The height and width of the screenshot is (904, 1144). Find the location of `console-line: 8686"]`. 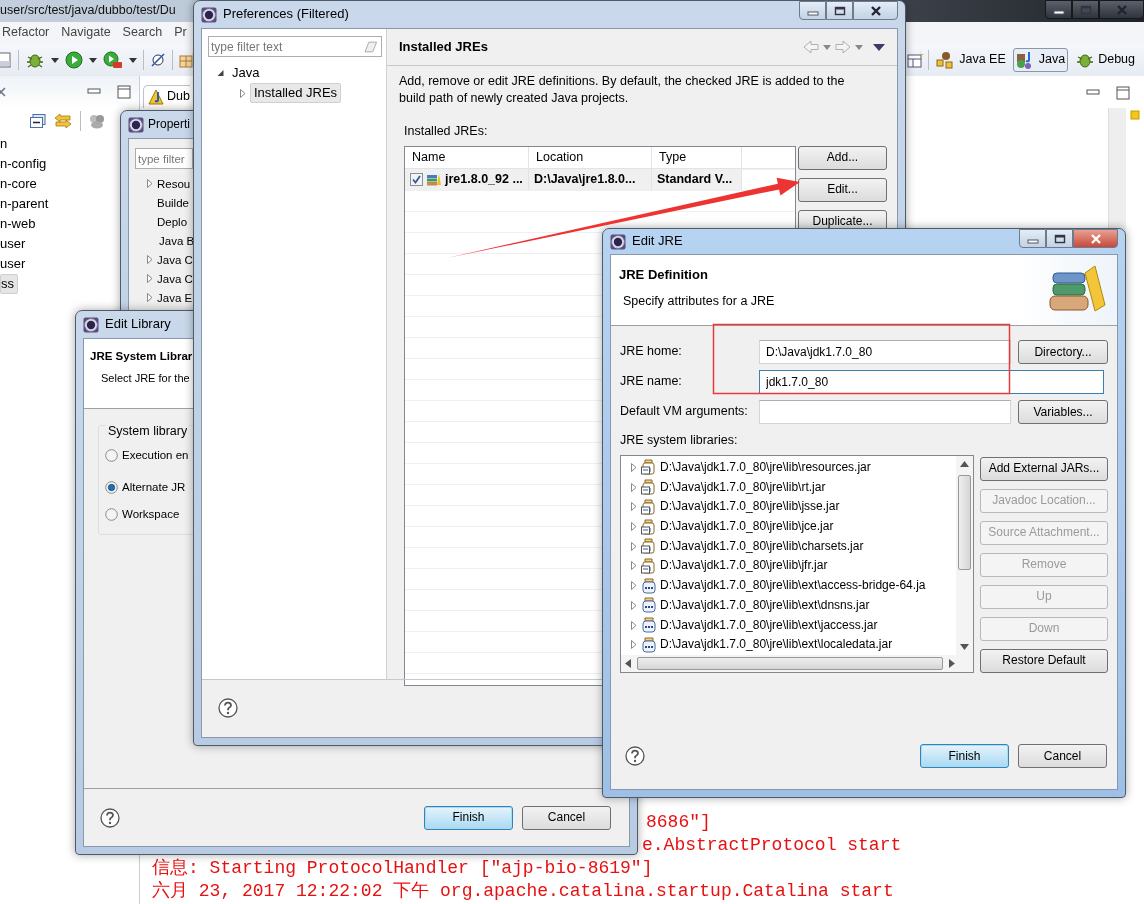

console-line: 8686"] is located at coordinates (678, 822).